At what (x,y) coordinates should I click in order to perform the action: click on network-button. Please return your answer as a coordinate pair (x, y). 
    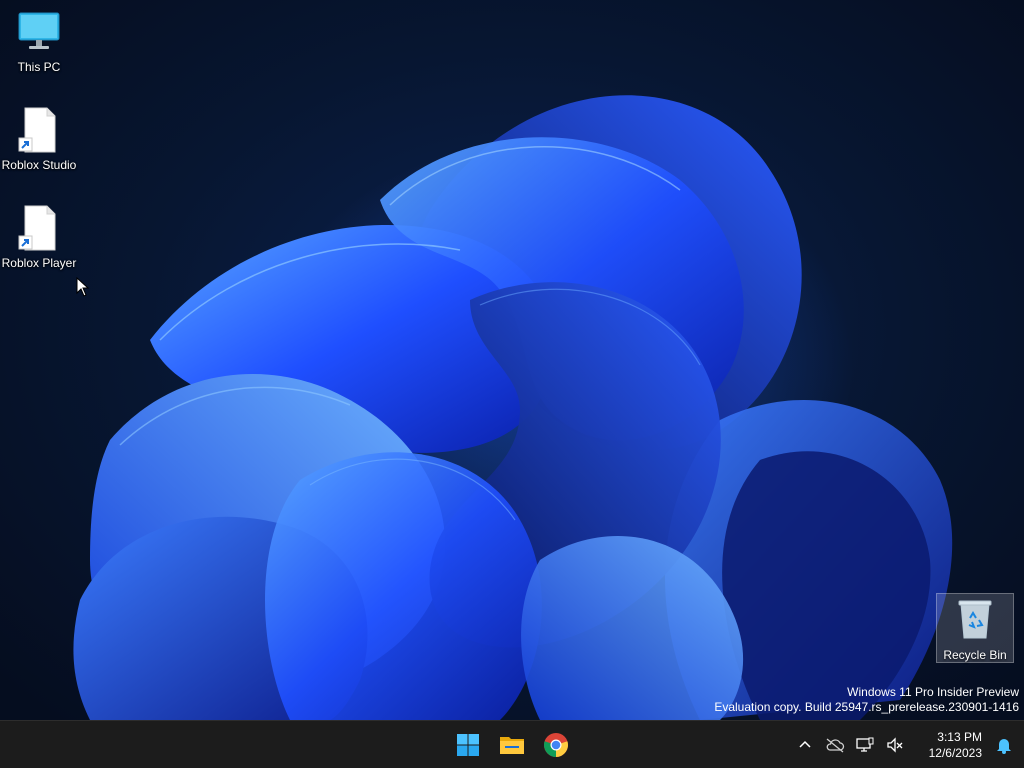
    Looking at the image, I should click on (865, 745).